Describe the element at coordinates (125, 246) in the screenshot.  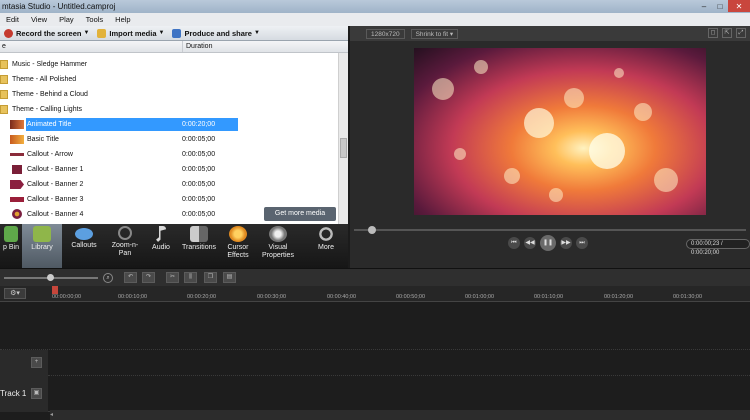
I see `tab-zoom-n-pan: Zoom-n- Pan` at that location.